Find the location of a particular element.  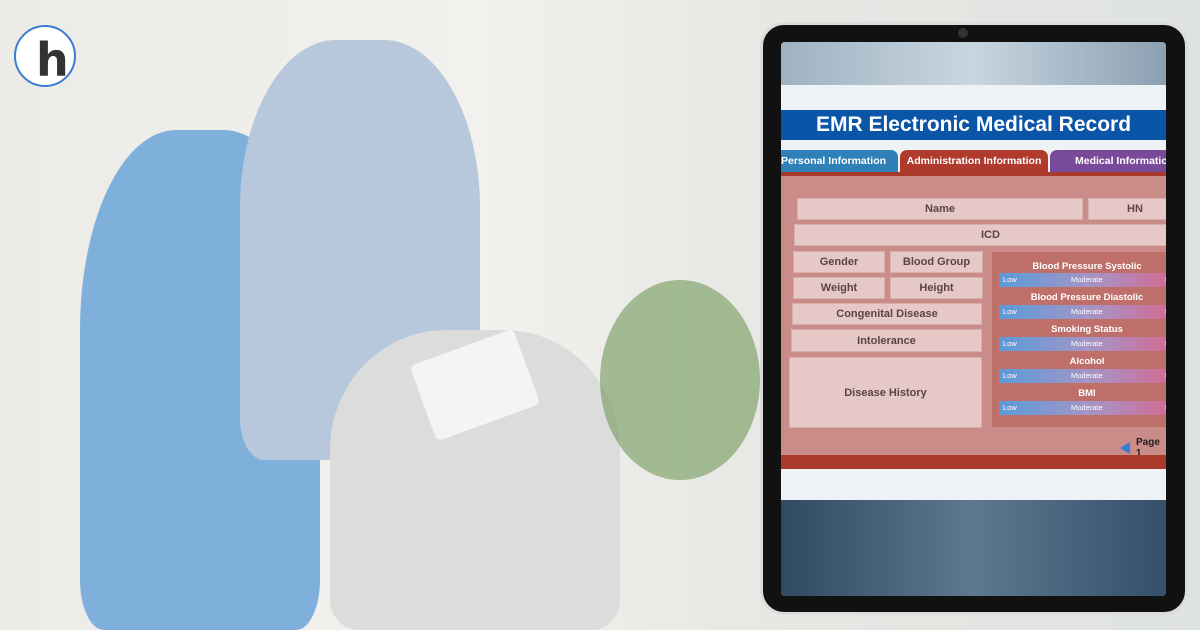

gender-field: Gender is located at coordinates (839, 262).